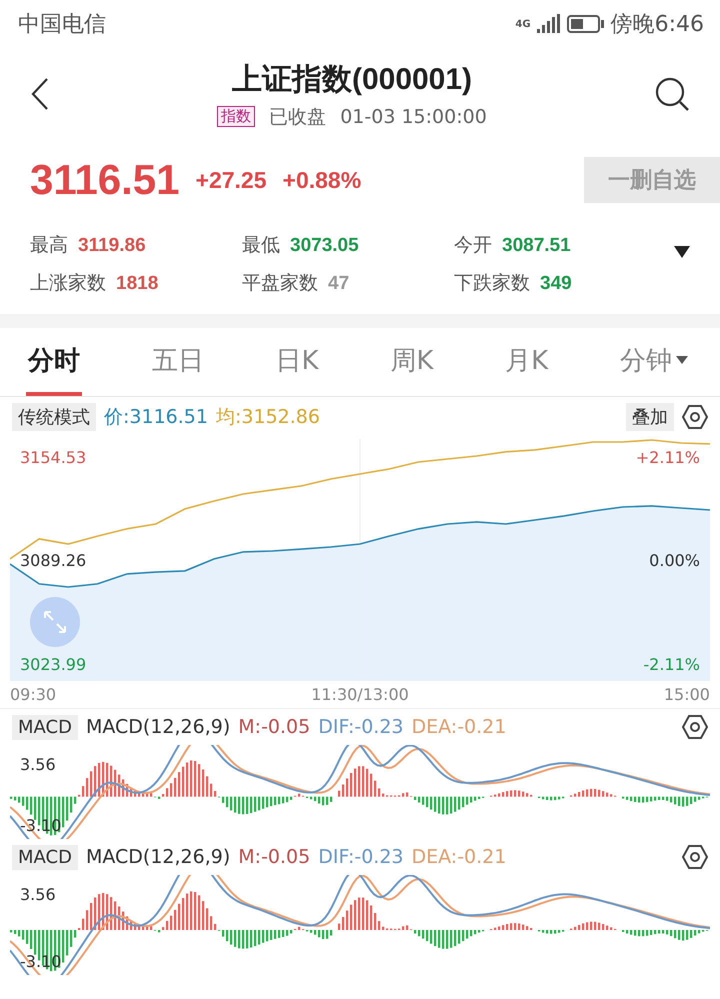 This screenshot has height=999, width=720. Describe the element at coordinates (654, 362) in the screenshot. I see `chart-tab: 分钟` at that location.